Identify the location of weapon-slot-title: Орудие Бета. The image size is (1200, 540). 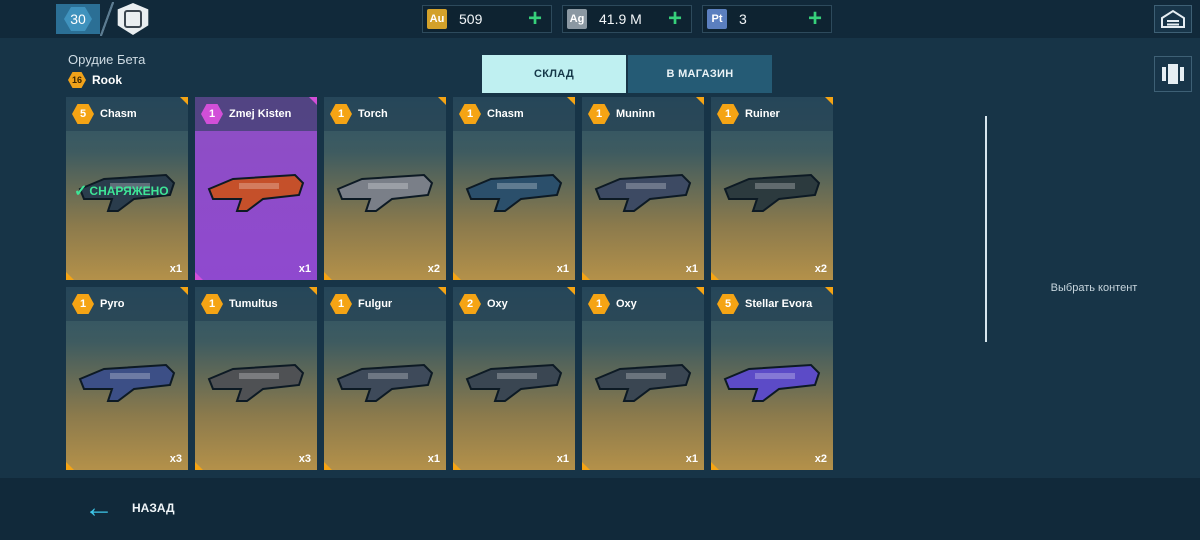
(107, 59).